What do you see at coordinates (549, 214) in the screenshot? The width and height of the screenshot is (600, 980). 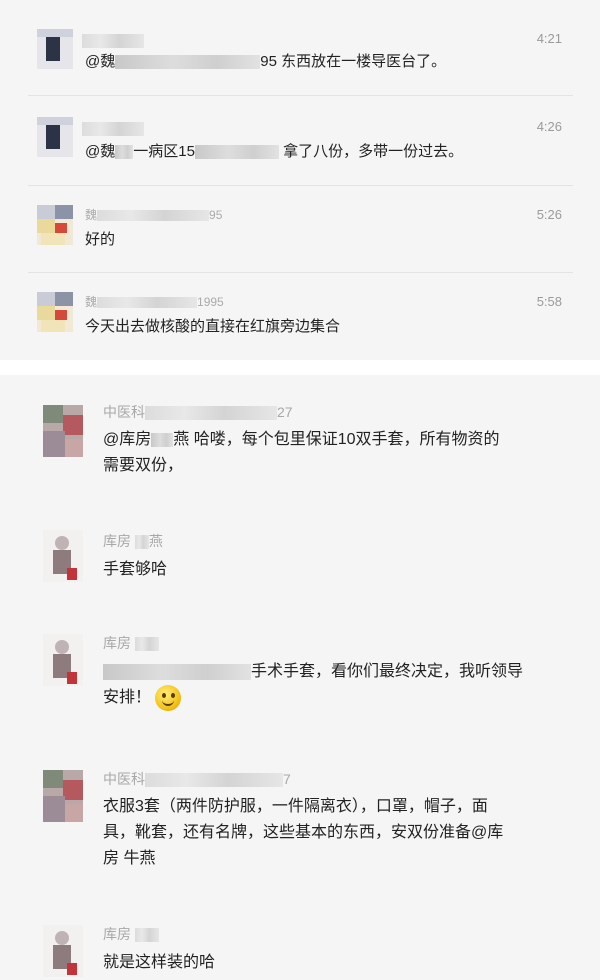 I see `message-time: 5:26` at bounding box center [549, 214].